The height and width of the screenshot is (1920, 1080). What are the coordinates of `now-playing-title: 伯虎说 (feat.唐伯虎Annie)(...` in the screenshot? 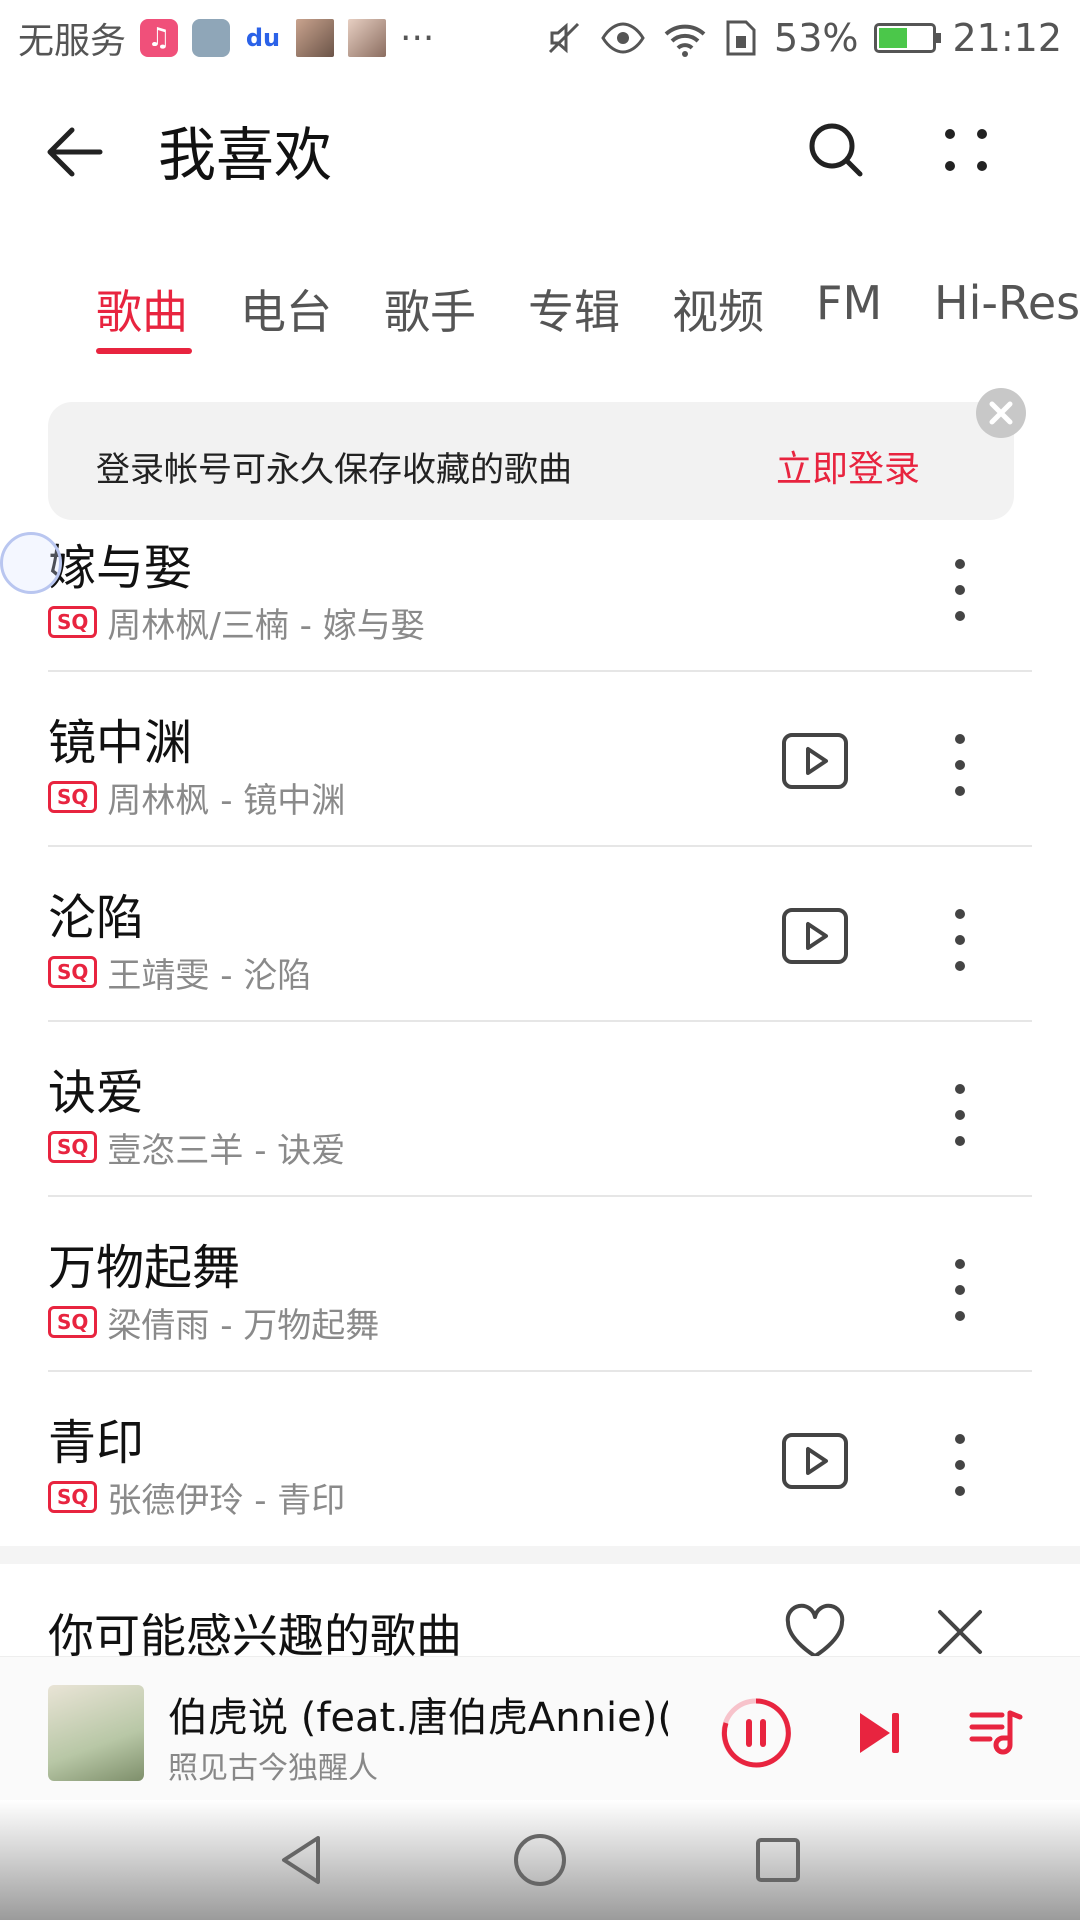 It's located at (418, 1718).